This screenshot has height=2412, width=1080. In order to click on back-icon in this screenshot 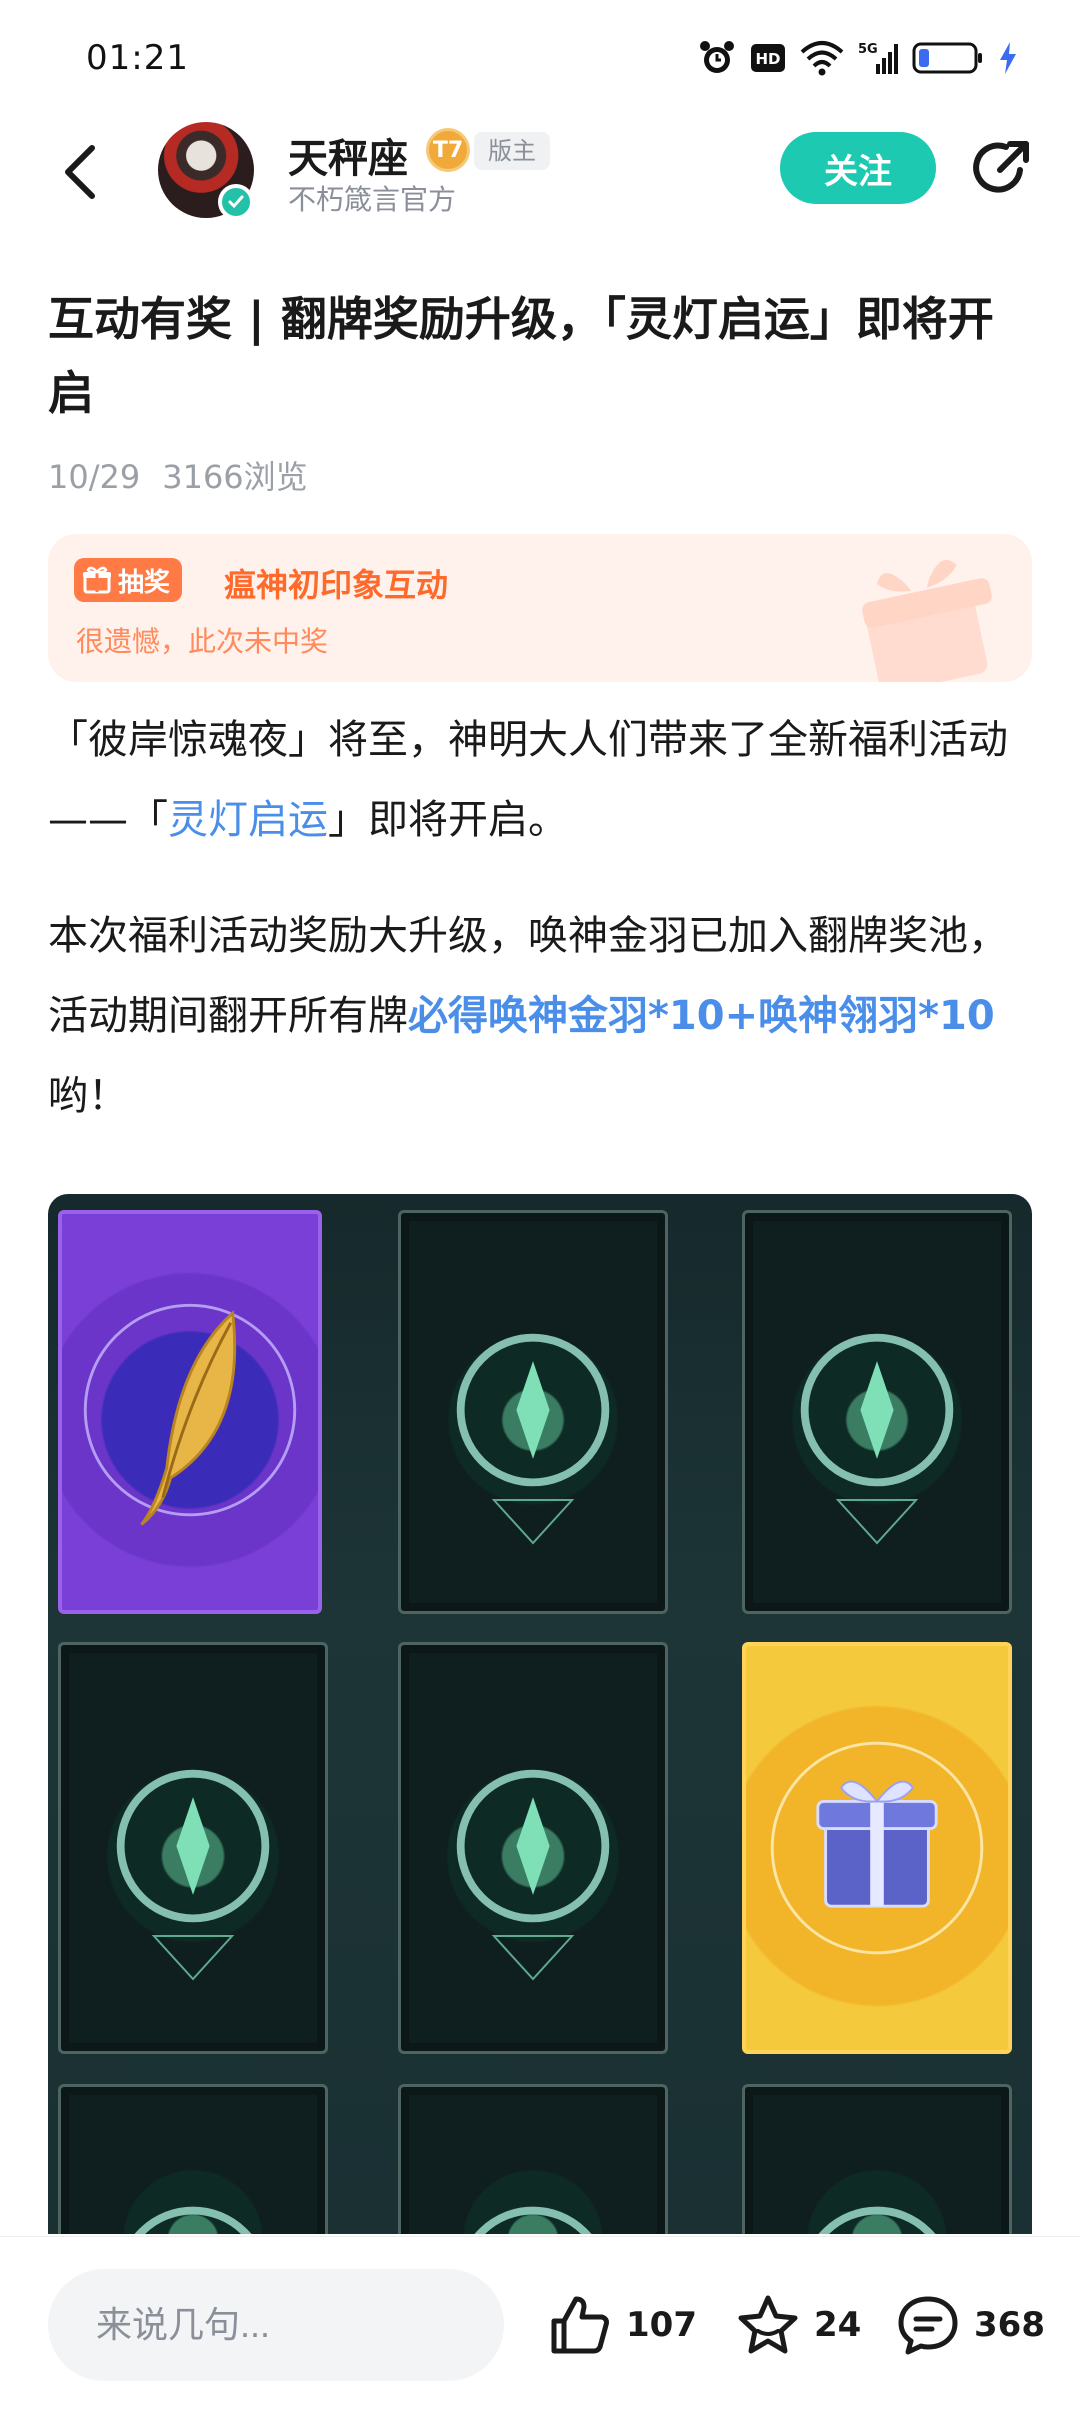, I will do `click(80, 172)`.